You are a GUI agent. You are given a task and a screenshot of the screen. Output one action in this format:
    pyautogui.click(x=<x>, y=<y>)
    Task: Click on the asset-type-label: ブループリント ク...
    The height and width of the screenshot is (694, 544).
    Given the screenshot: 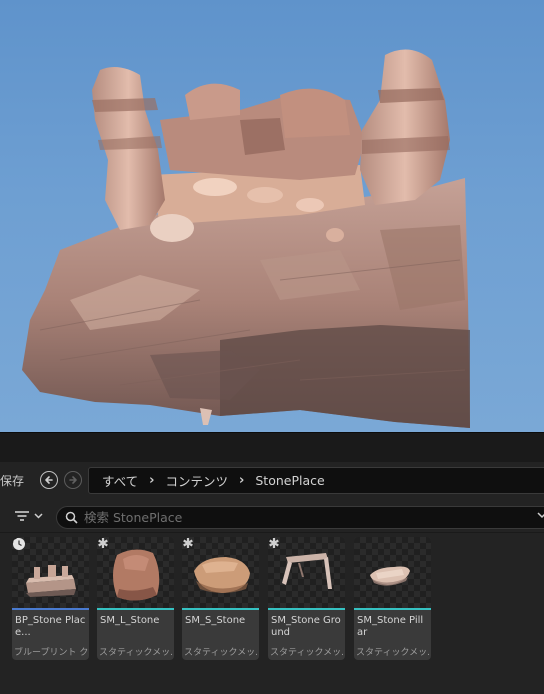 What is the action you would take?
    pyautogui.click(x=51, y=653)
    